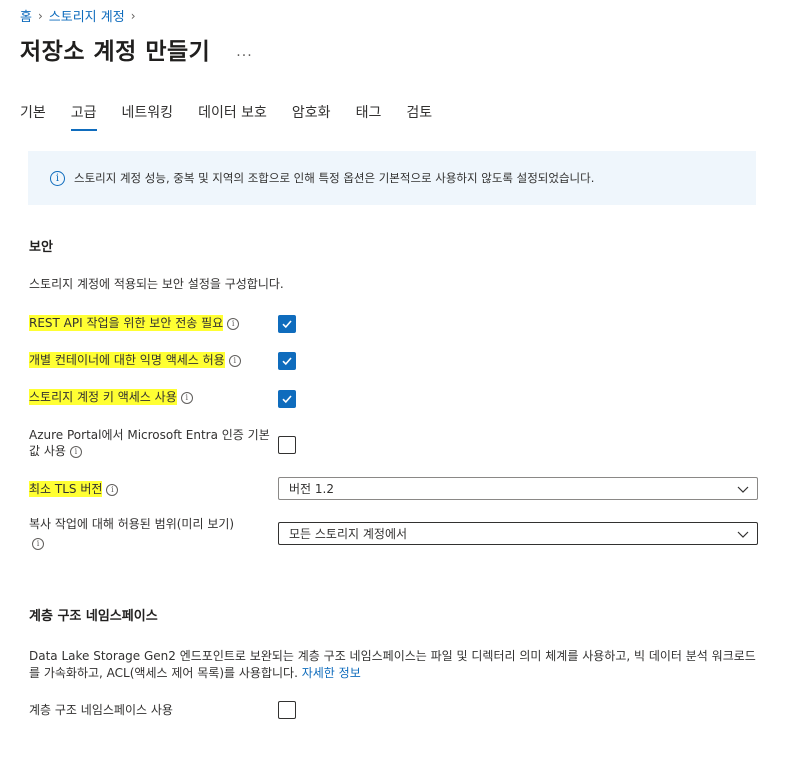  Describe the element at coordinates (87, 15) in the screenshot. I see `breadcrumb-storage-accounts-link: 스토리지 계정` at that location.